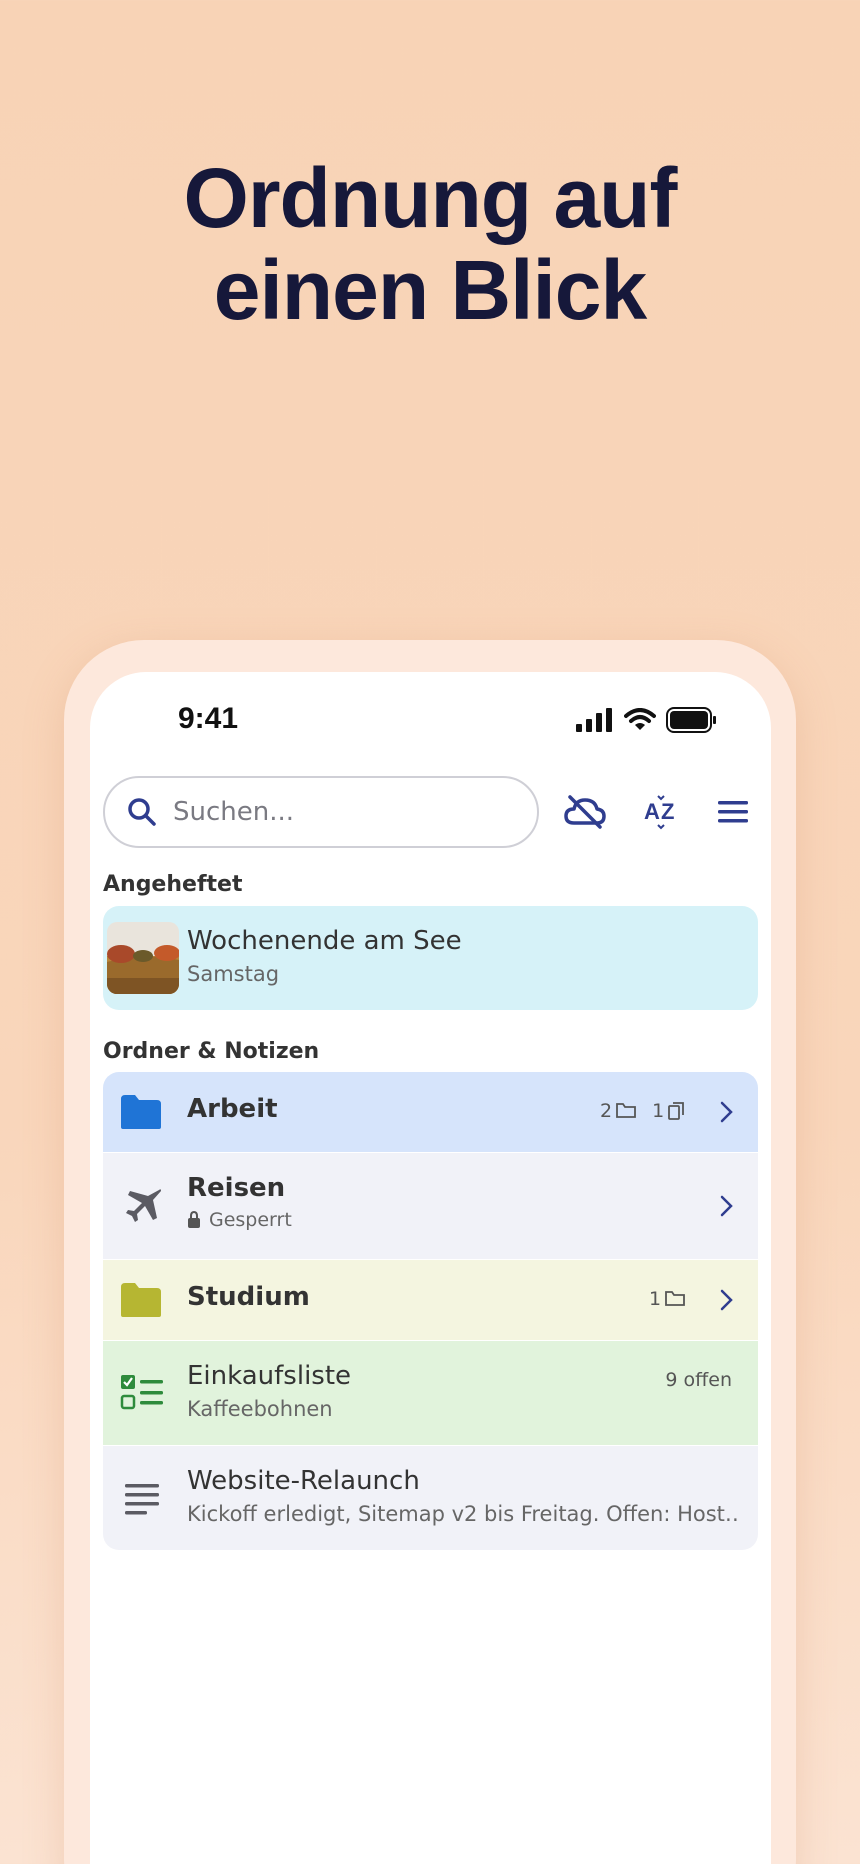 This screenshot has height=1864, width=860. What do you see at coordinates (698, 1380) in the screenshot?
I see `open-count-label: 9 offen` at bounding box center [698, 1380].